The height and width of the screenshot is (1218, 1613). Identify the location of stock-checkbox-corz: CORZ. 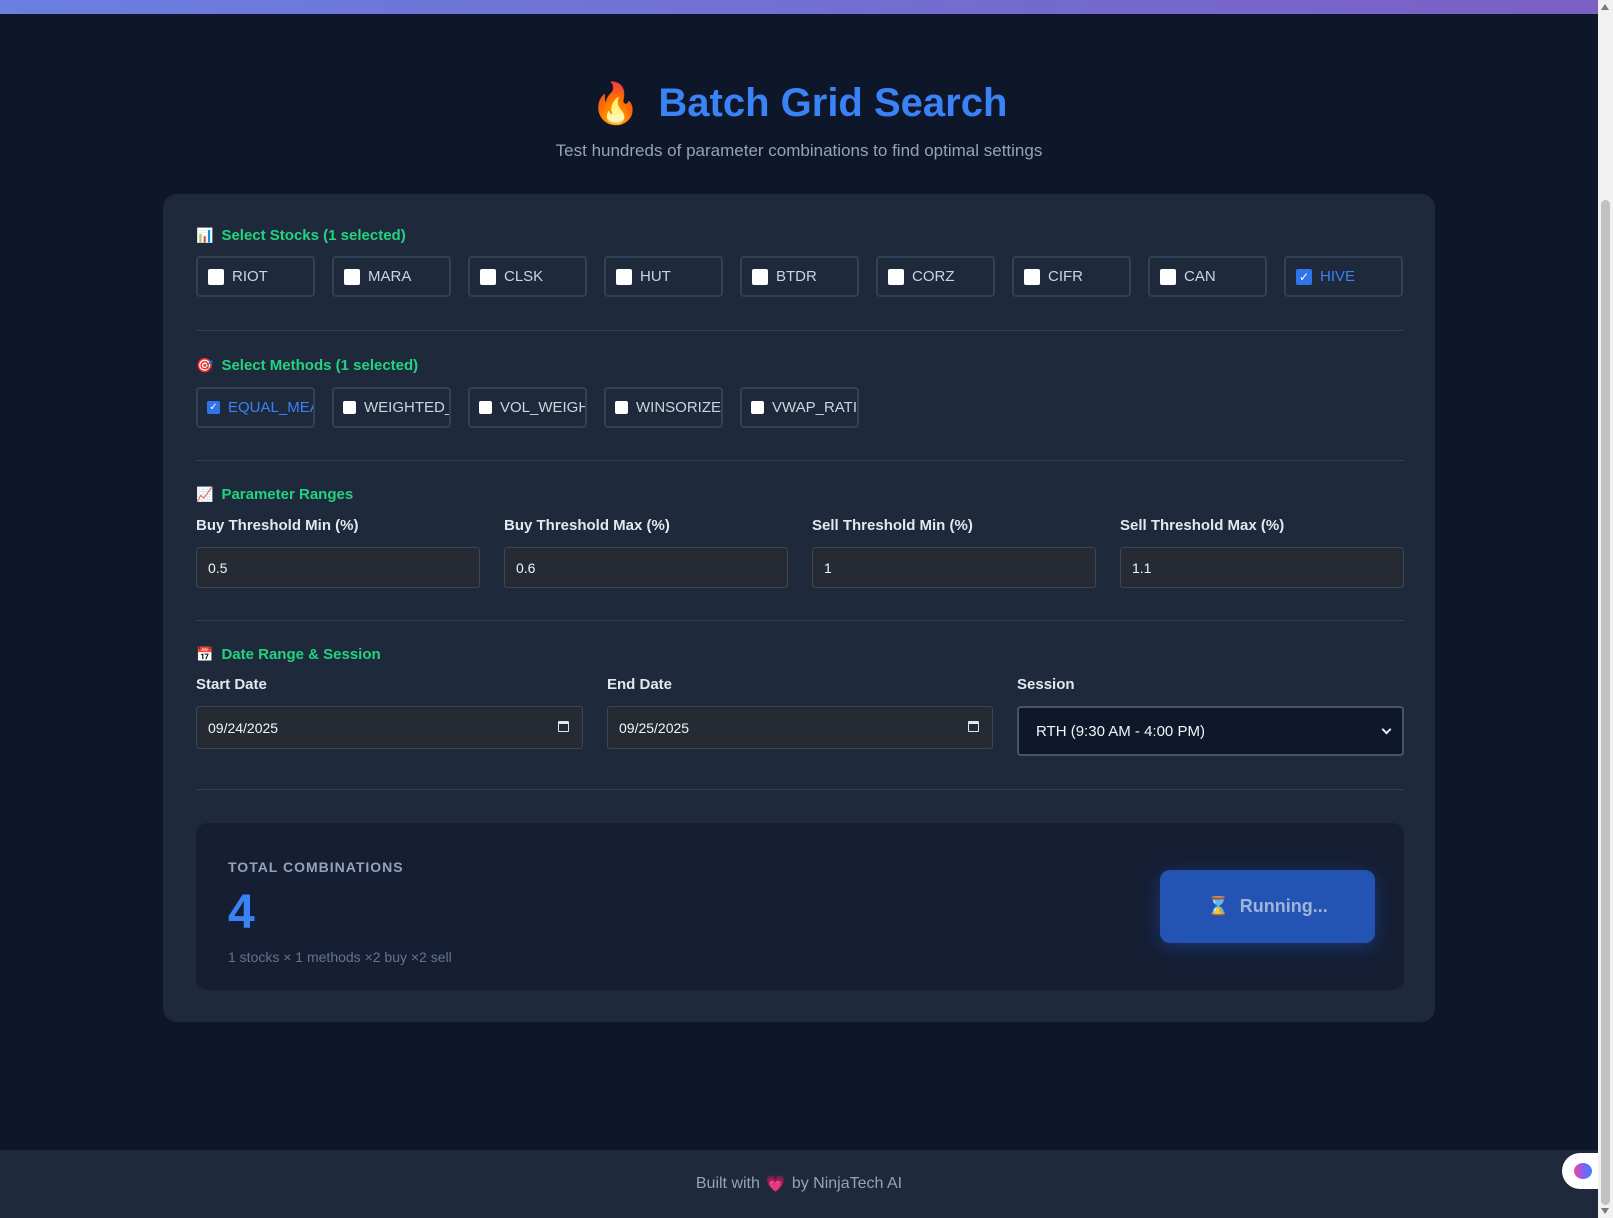
(935, 276).